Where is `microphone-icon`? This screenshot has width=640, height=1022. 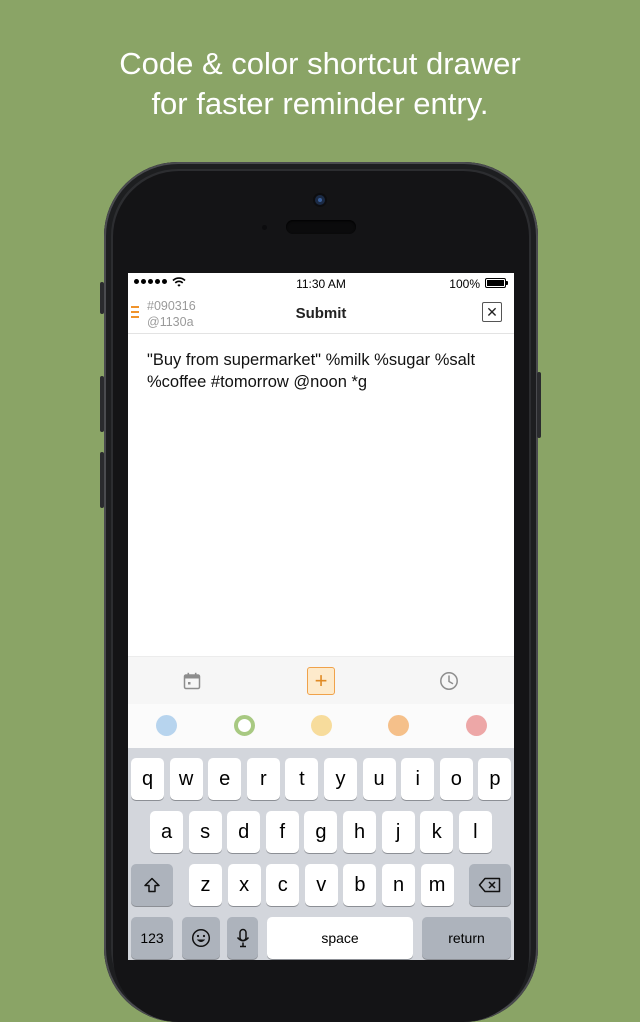 microphone-icon is located at coordinates (242, 938).